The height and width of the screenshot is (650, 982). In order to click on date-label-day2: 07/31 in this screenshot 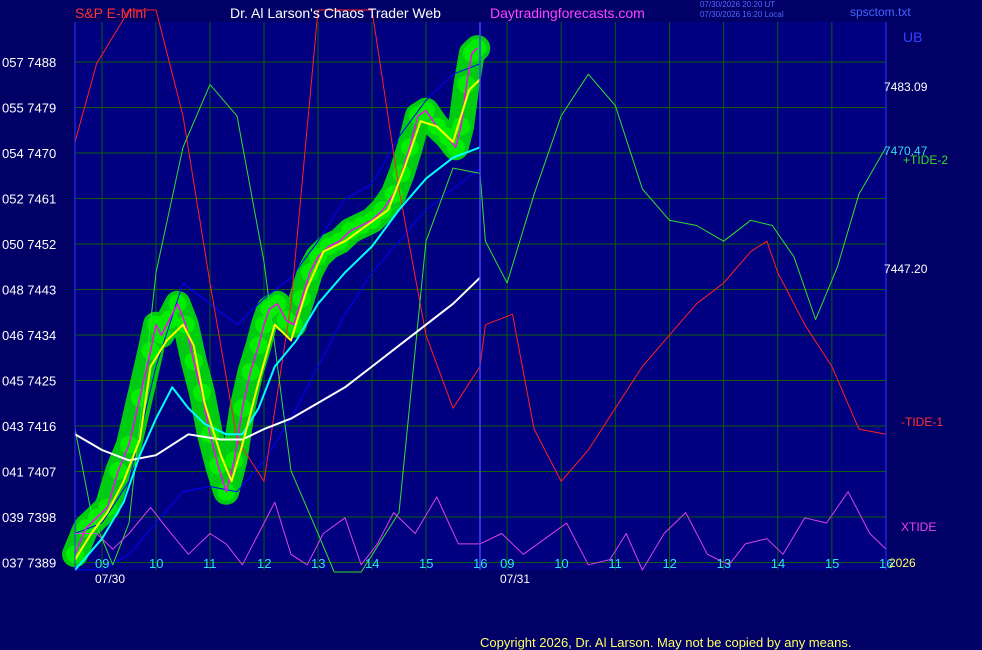, I will do `click(515, 579)`.